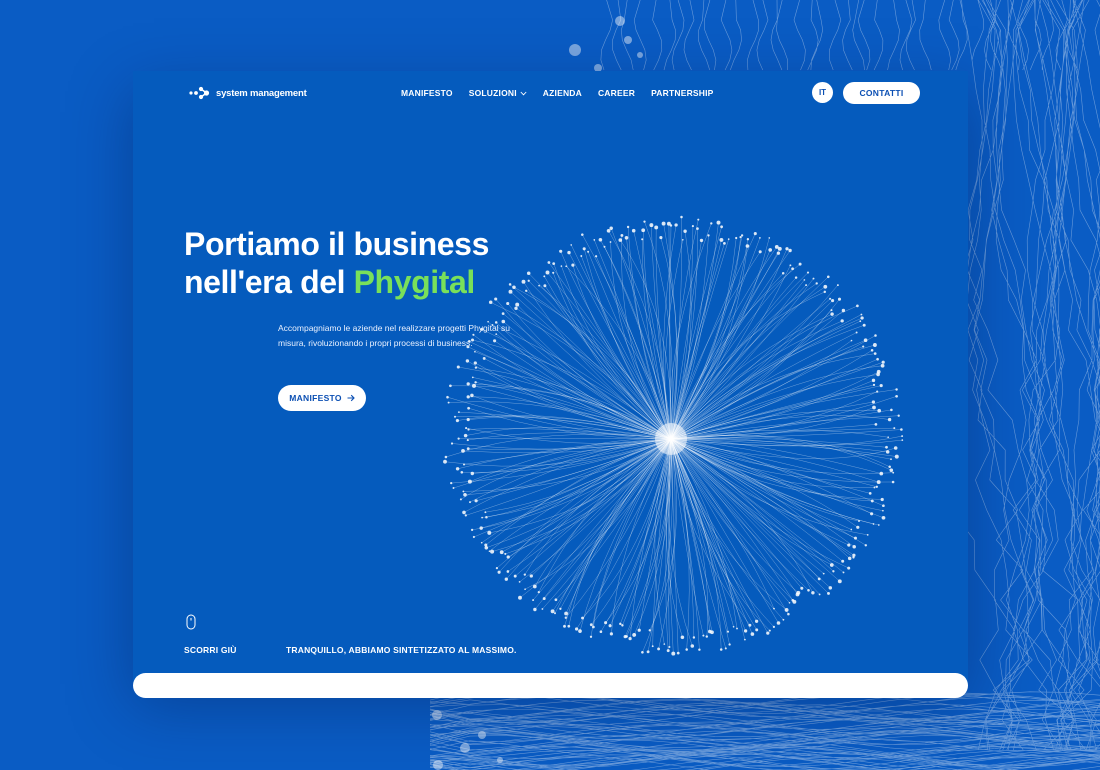  What do you see at coordinates (616, 93) in the screenshot?
I see `nav-item-career: CAREER` at bounding box center [616, 93].